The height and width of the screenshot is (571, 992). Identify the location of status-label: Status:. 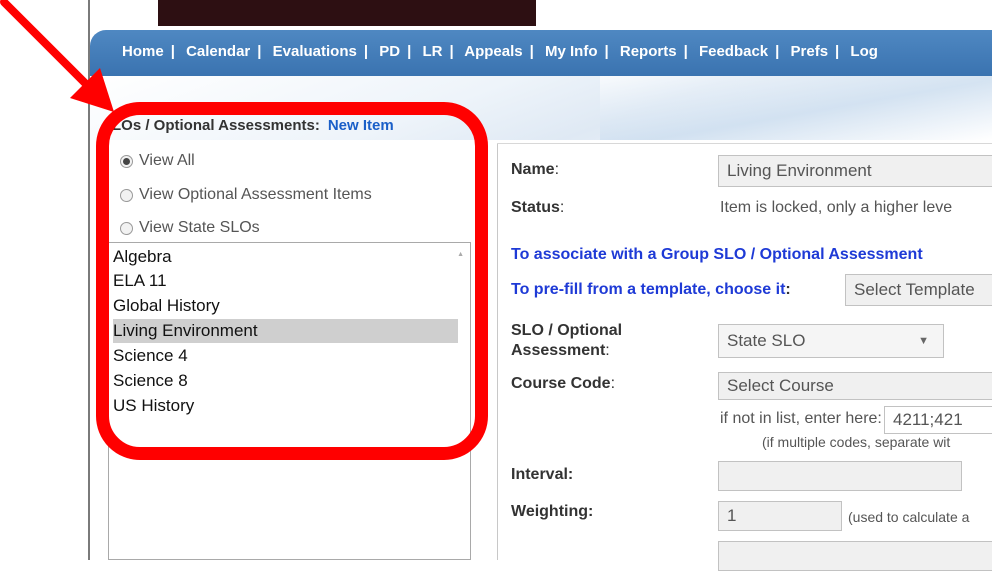
(538, 207).